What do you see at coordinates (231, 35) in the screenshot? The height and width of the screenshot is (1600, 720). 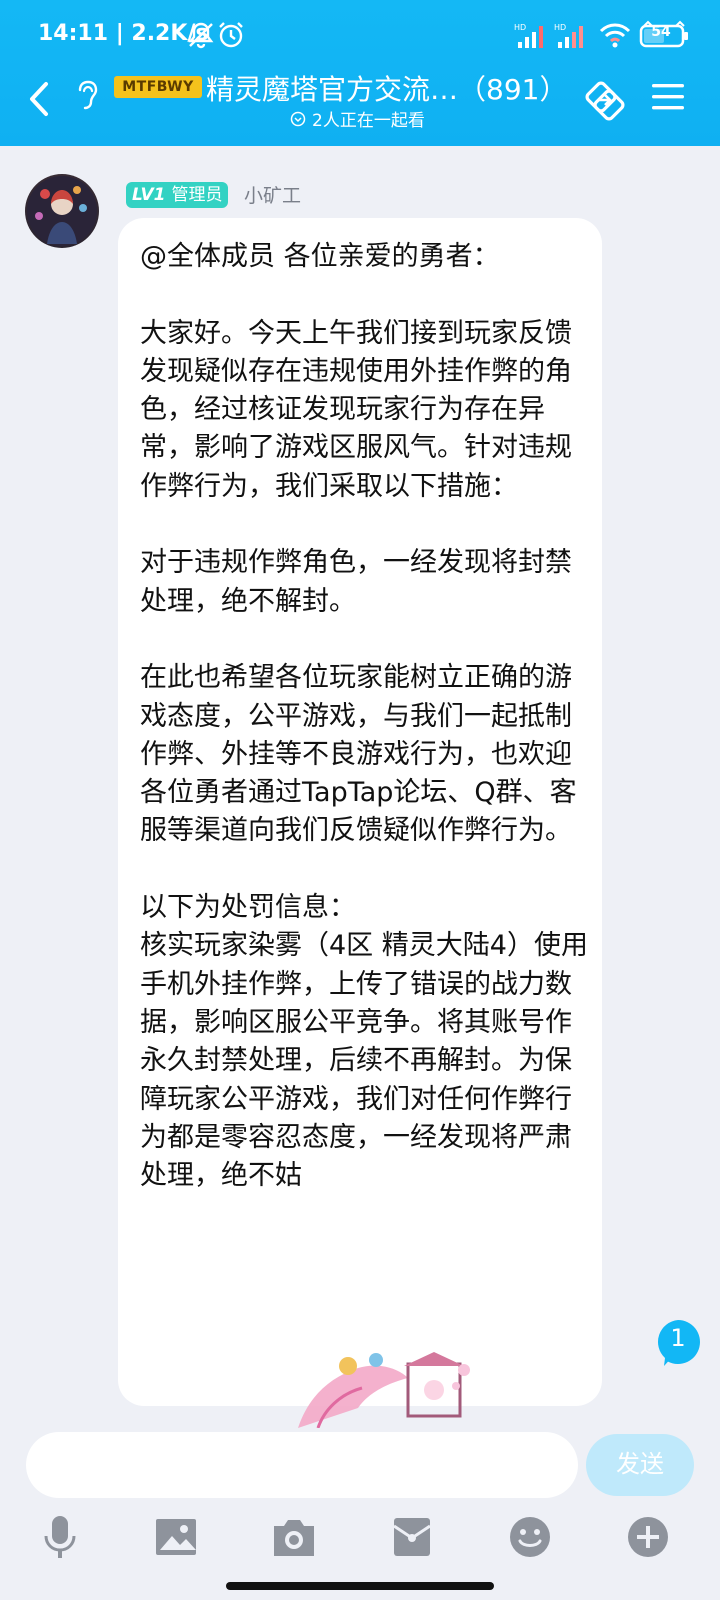 I see `alarm-icon` at bounding box center [231, 35].